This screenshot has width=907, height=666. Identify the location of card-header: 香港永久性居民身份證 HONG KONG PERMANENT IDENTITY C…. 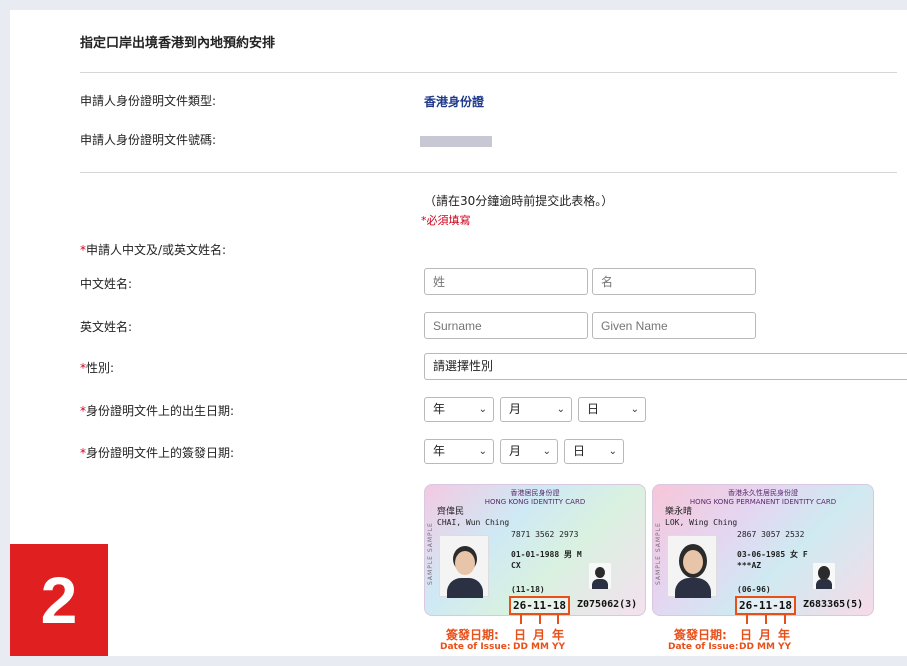
(763, 498).